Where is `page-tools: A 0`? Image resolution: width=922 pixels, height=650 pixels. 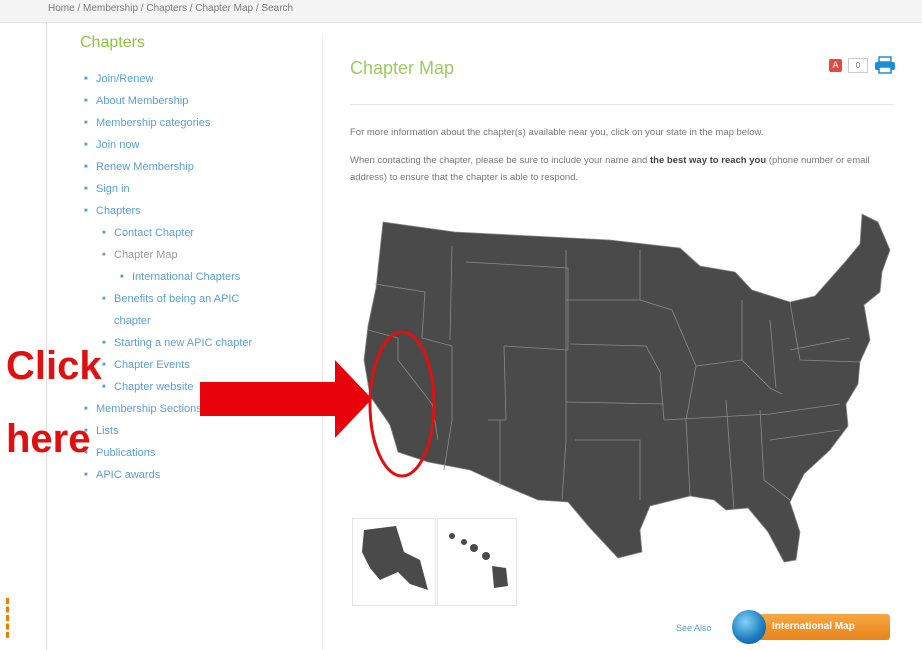 page-tools: A 0 is located at coordinates (862, 65).